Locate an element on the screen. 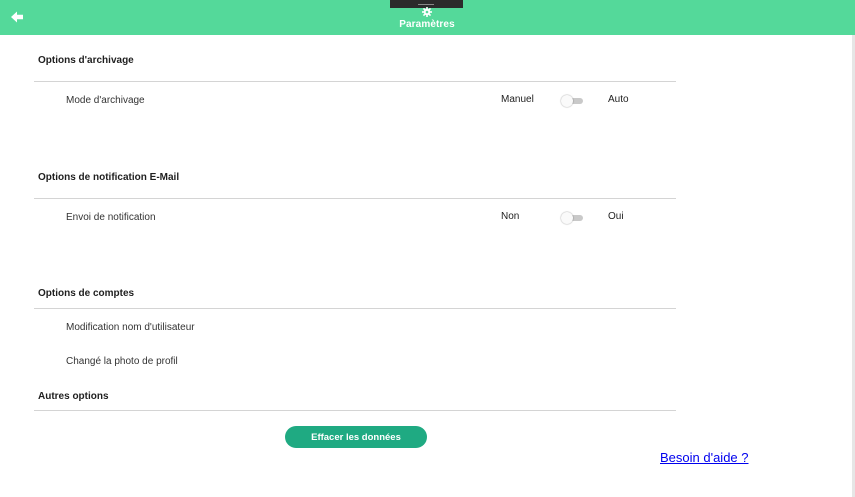 The width and height of the screenshot is (855, 497). header-center: Paramètres is located at coordinates (427, 18).